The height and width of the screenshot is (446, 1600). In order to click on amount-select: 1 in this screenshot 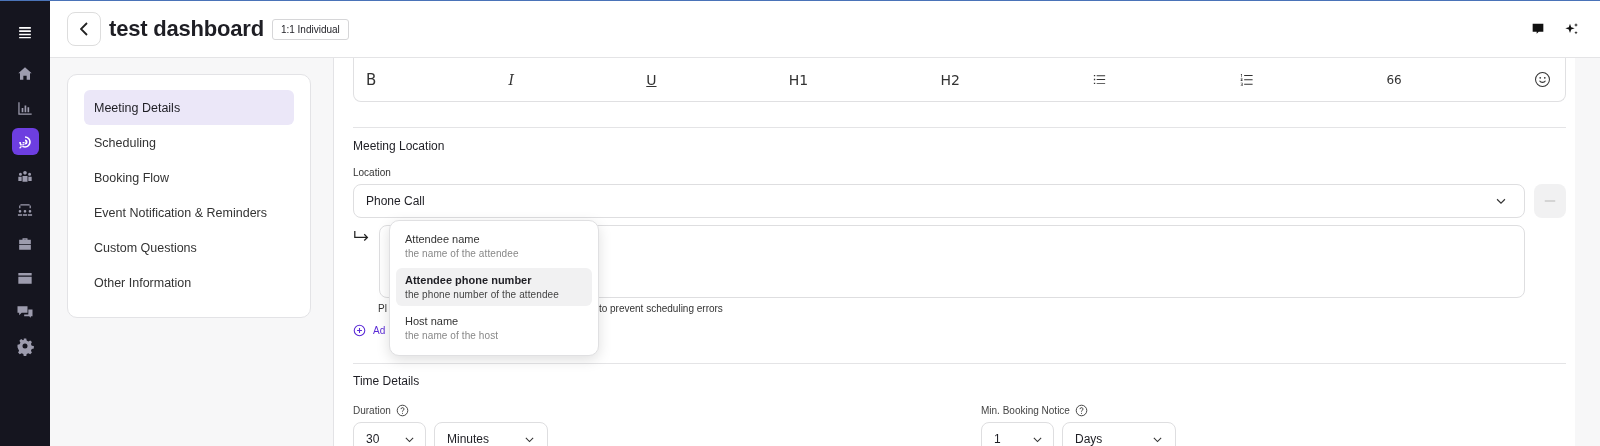, I will do `click(1017, 434)`.